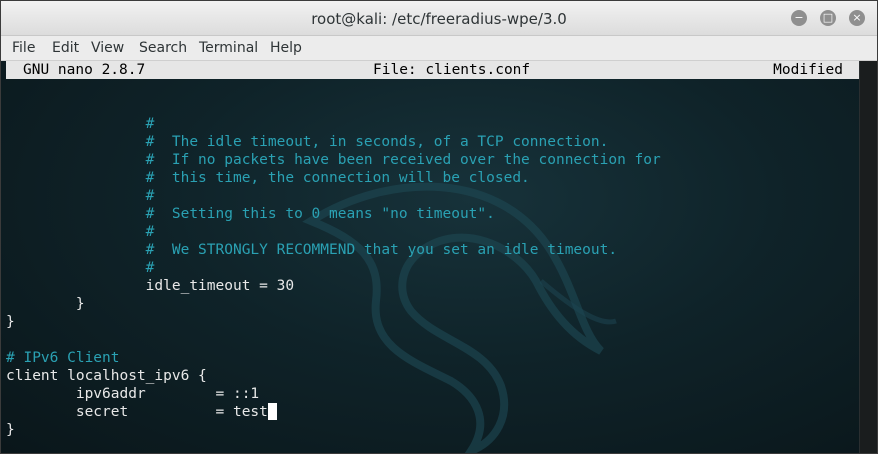 The height and width of the screenshot is (454, 878). I want to click on menu-search: Search, so click(163, 48).